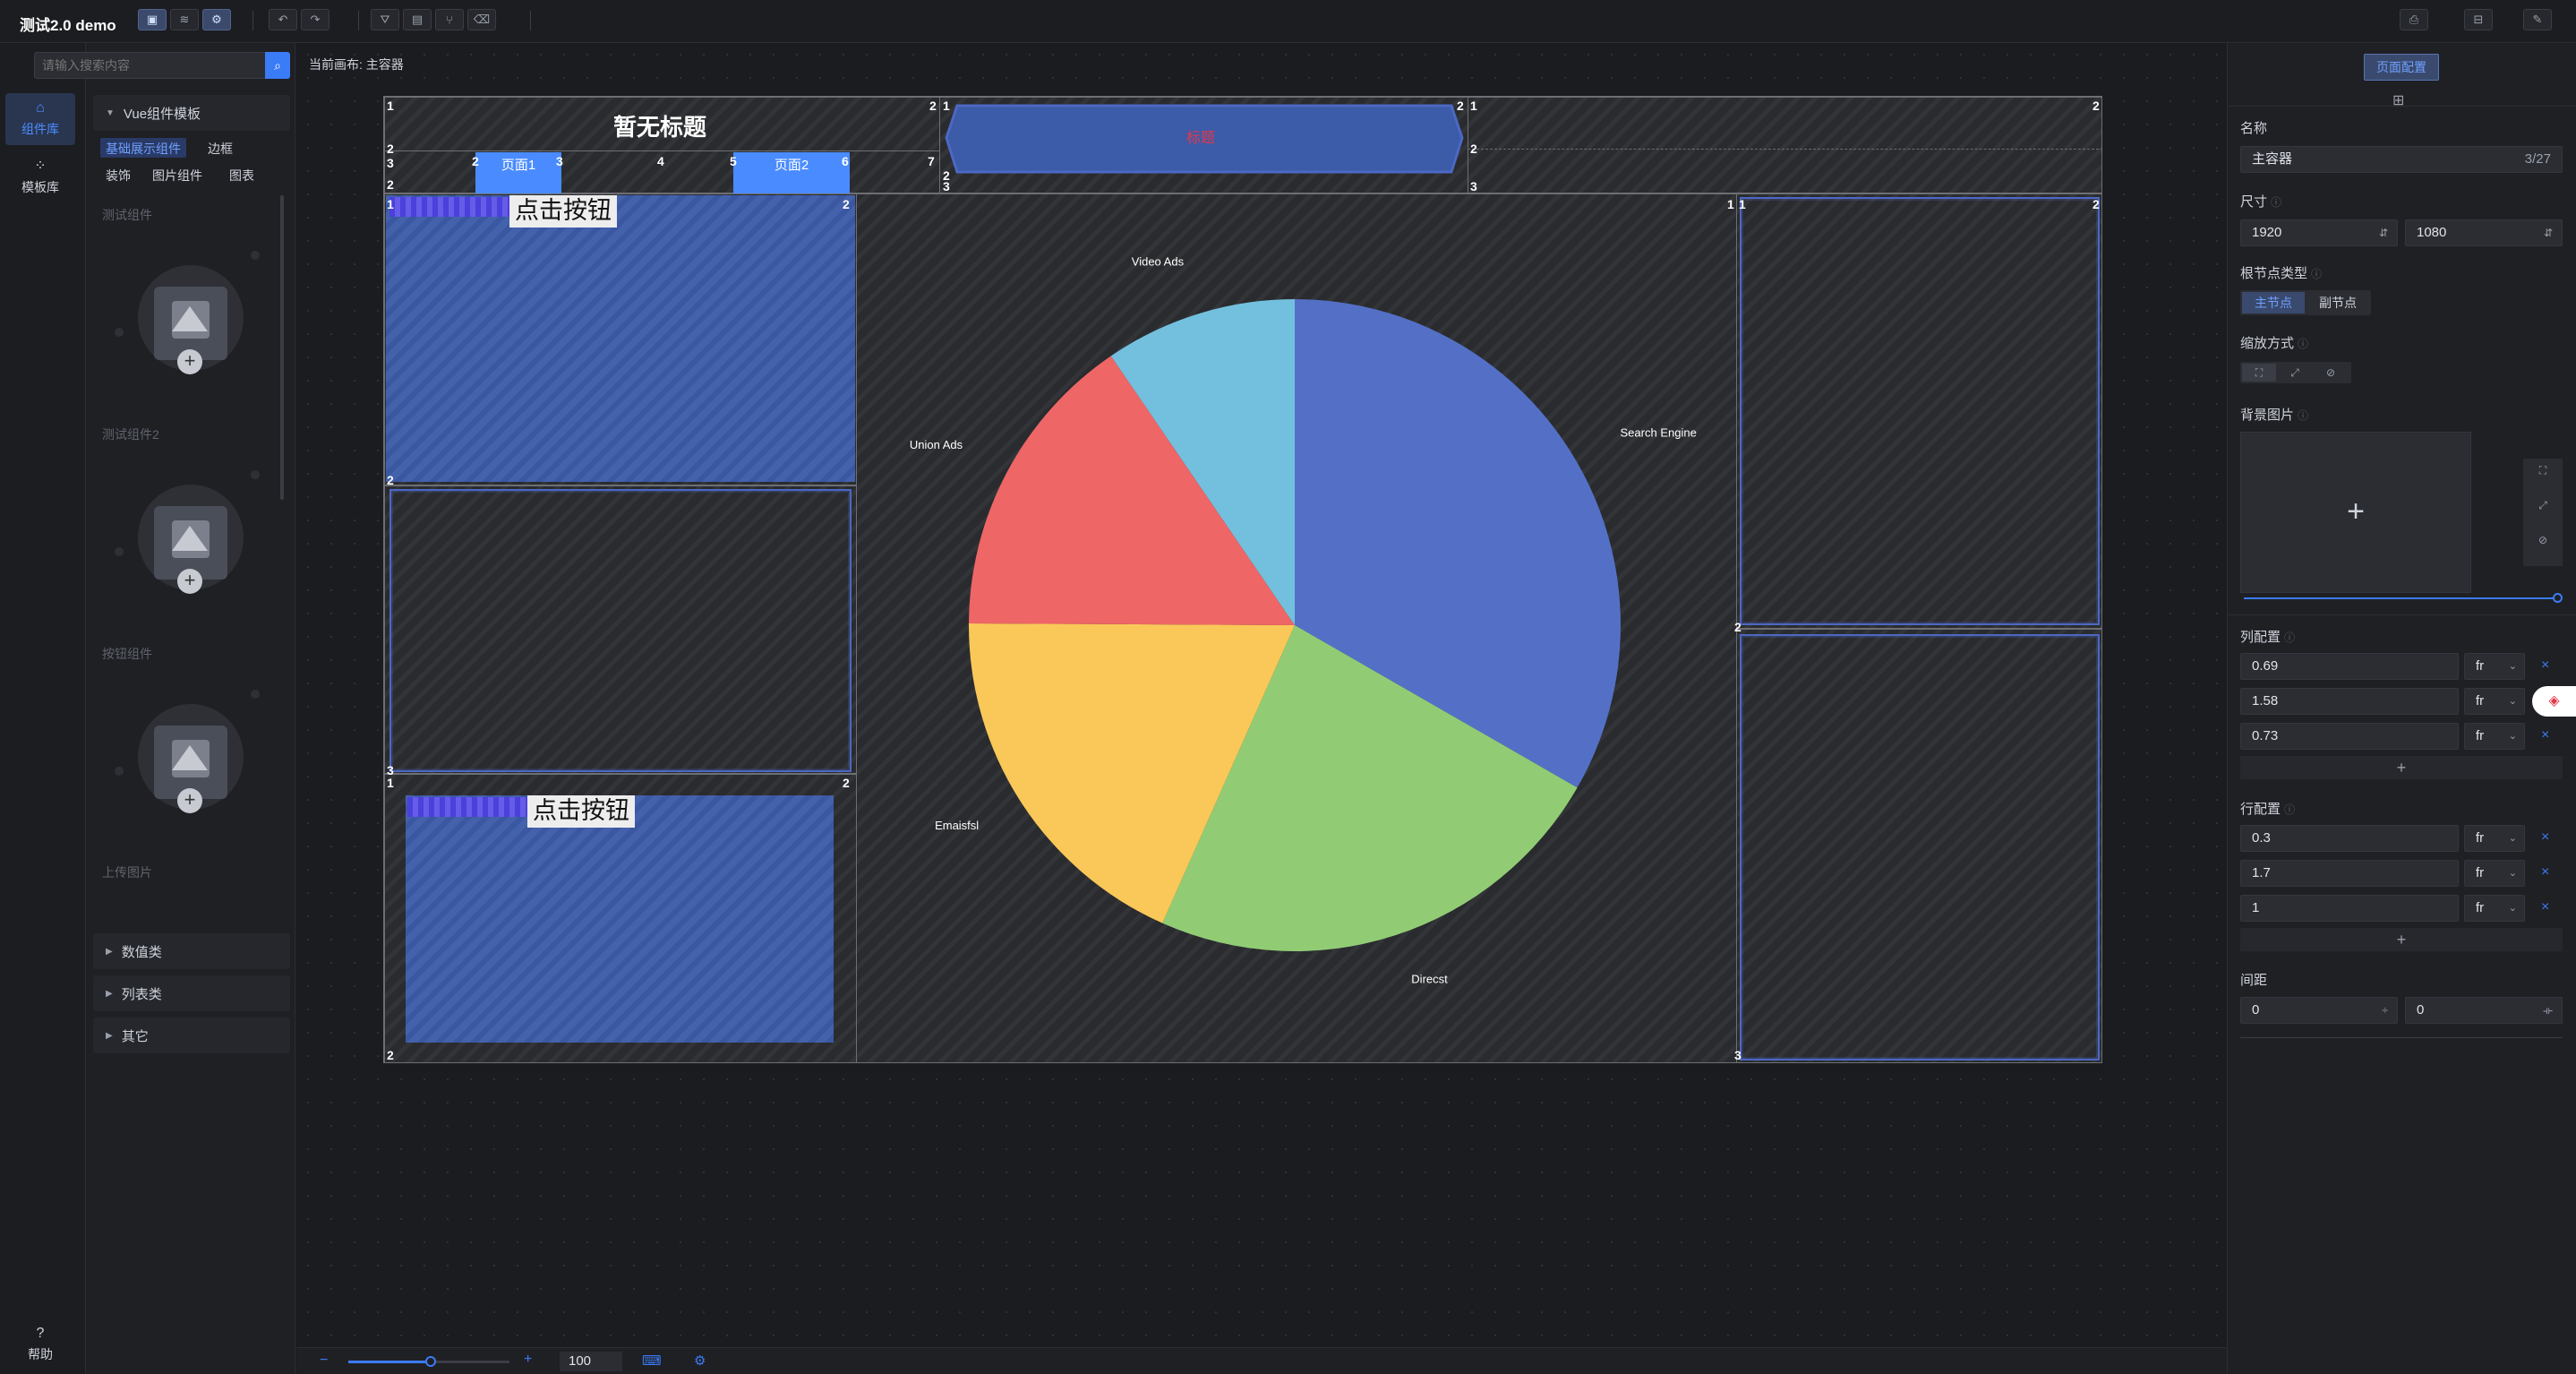 This screenshot has height=1374, width=2576. What do you see at coordinates (2349, 701) in the screenshot?
I see `column-input: 1.58` at bounding box center [2349, 701].